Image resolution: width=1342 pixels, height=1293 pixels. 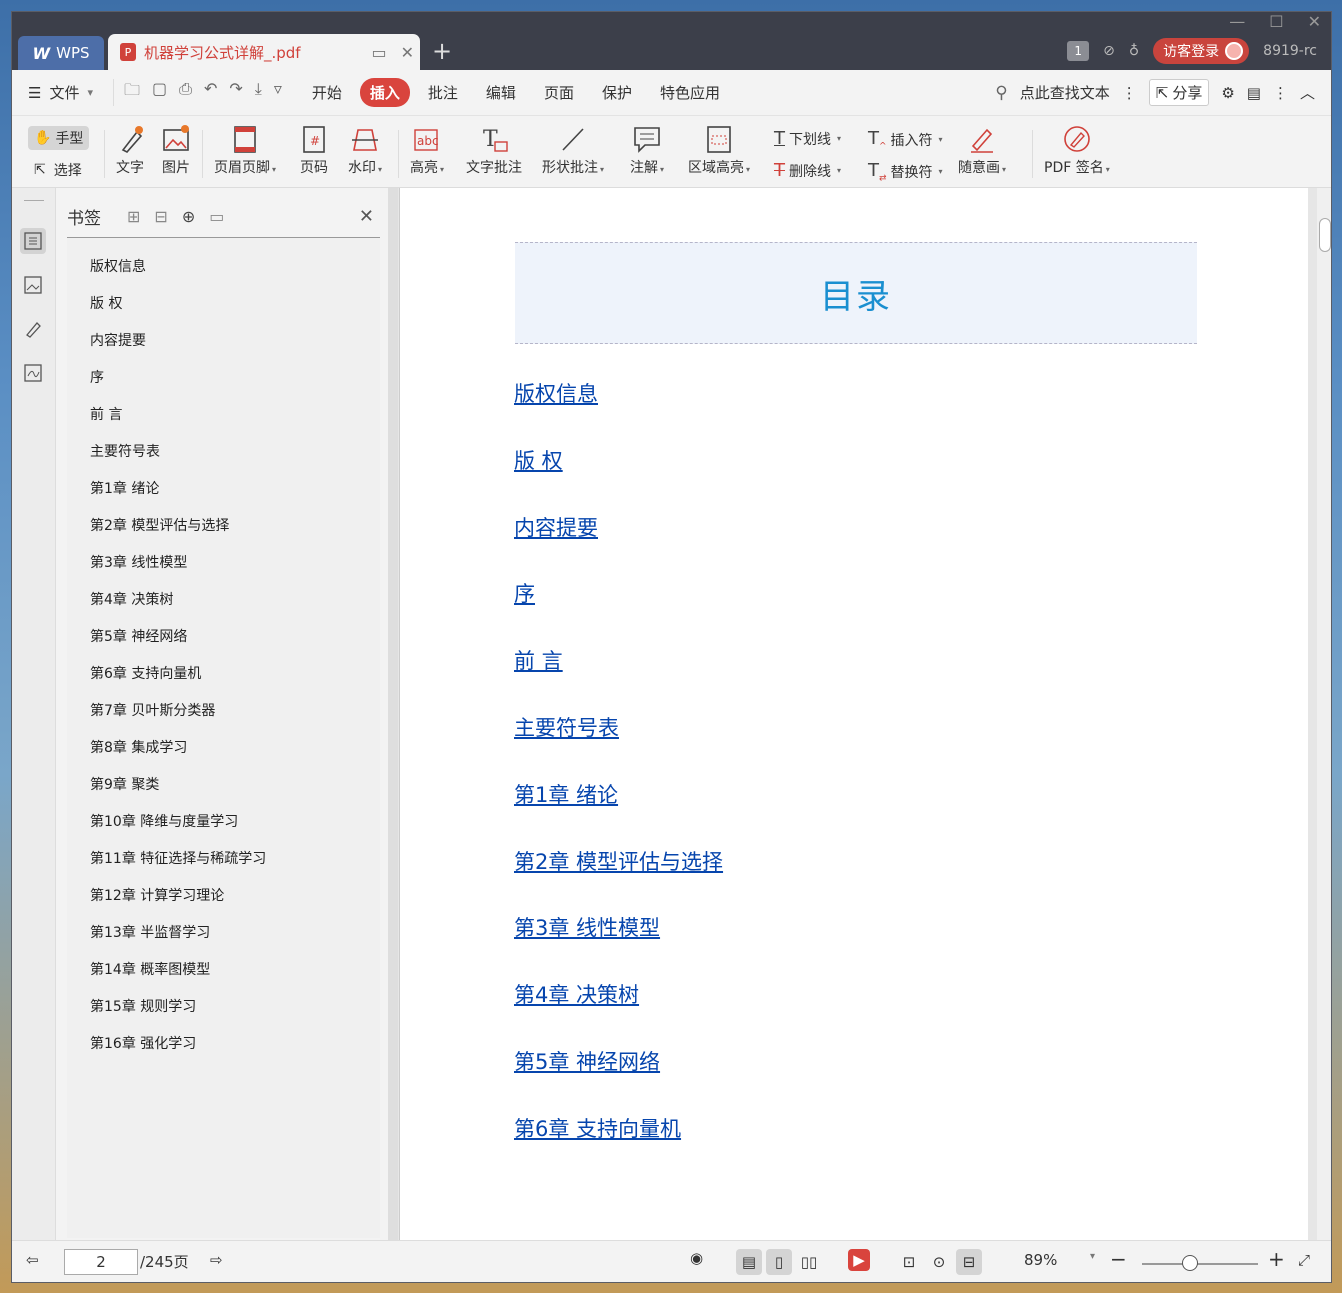 What do you see at coordinates (443, 92) in the screenshot?
I see `tab-comment: 批注` at bounding box center [443, 92].